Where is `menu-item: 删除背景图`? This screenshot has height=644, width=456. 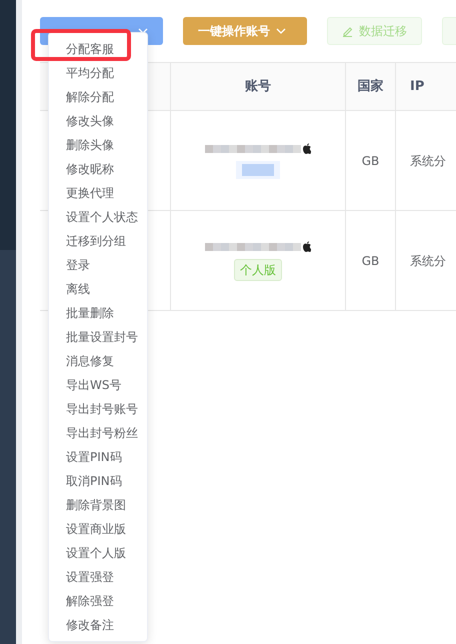
menu-item: 删除背景图 is located at coordinates (96, 505).